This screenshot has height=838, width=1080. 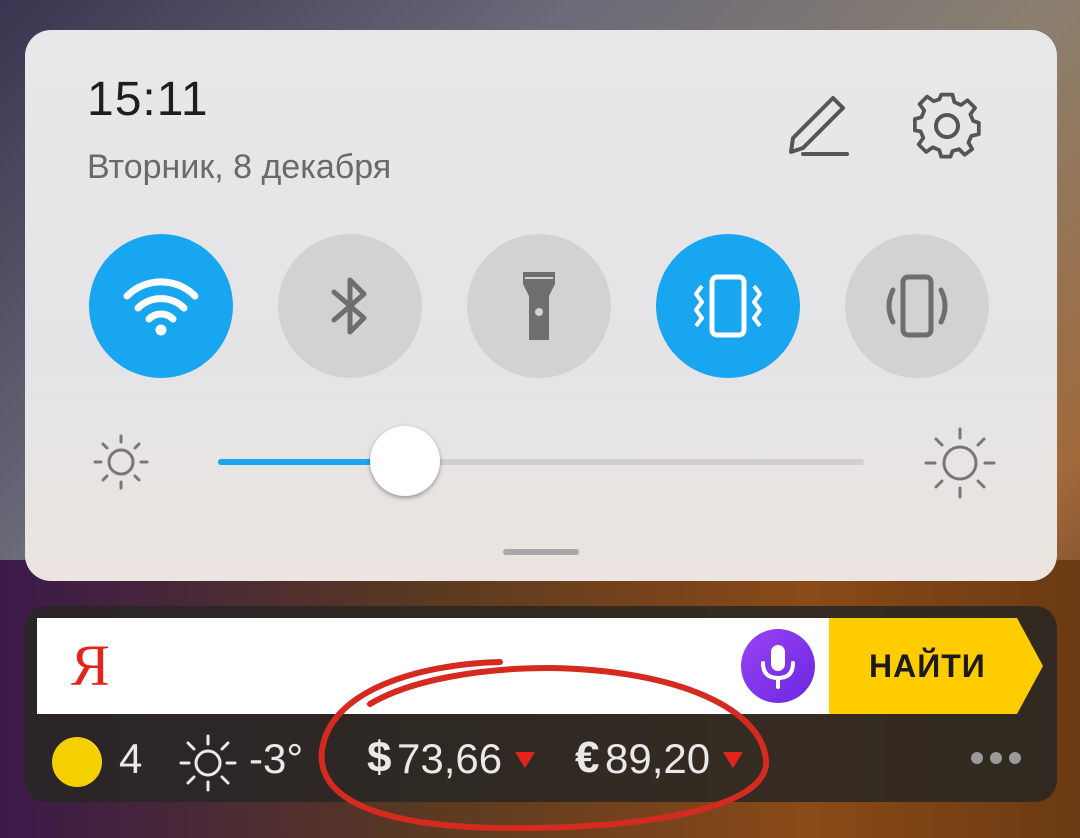 I want to click on eur-symbol: €, so click(x=587, y=757).